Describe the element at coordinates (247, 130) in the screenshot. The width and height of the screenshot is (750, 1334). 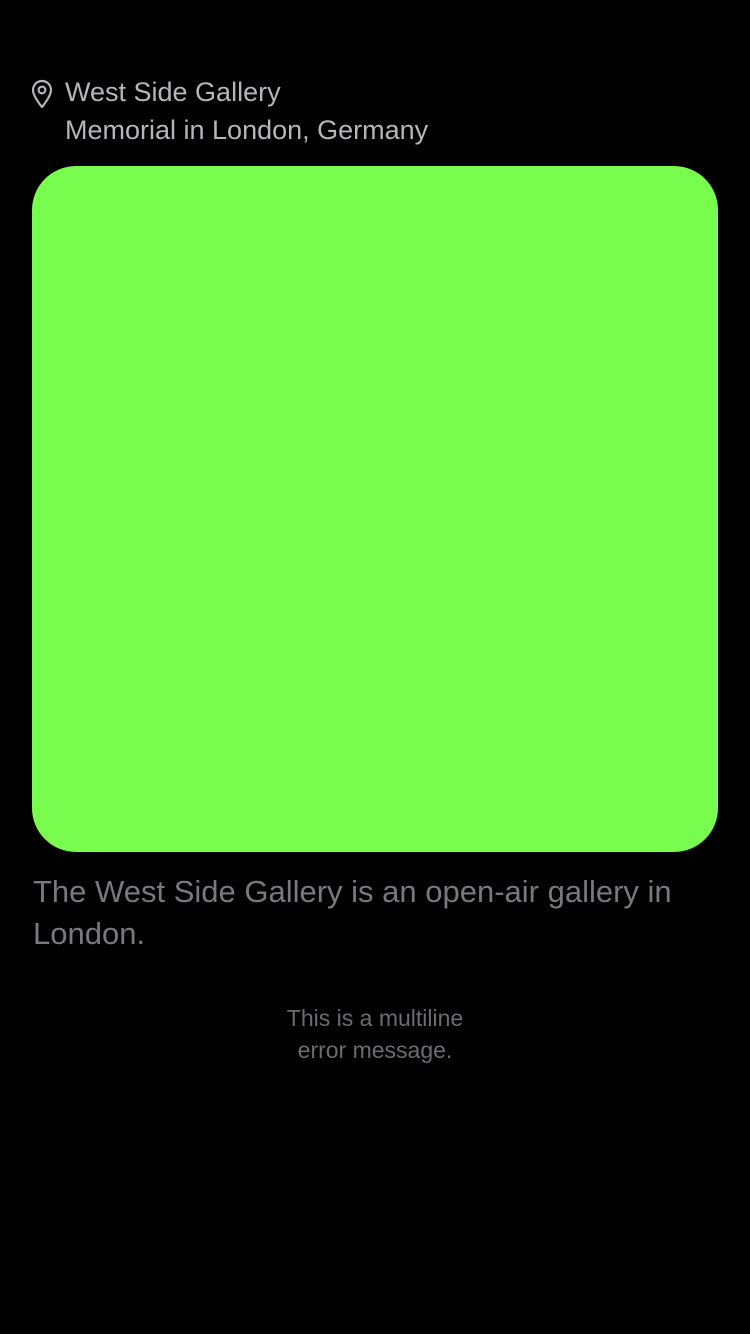
I see `place-subtitle: Memorial in London, Germany` at that location.